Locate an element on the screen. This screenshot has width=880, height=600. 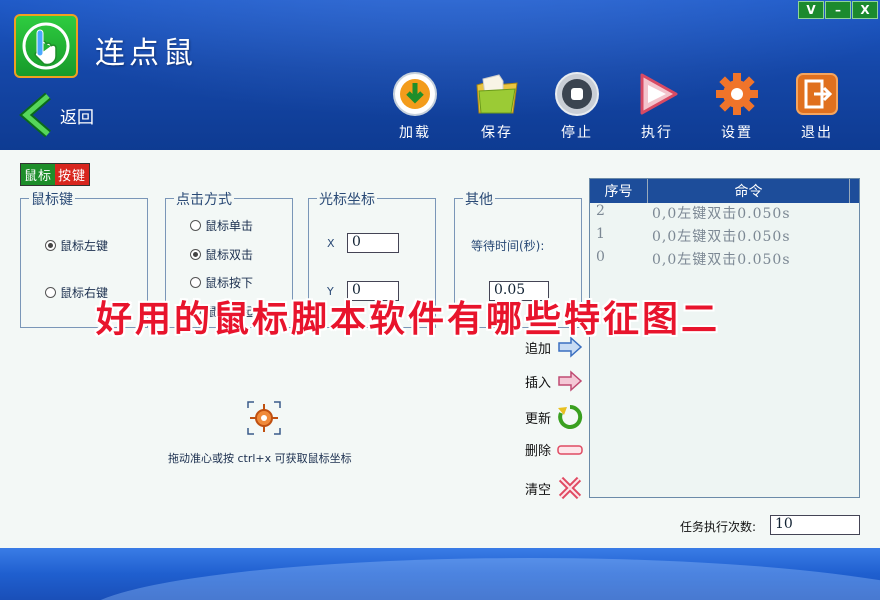
chevron-left-icon is located at coordinates (35, 115).